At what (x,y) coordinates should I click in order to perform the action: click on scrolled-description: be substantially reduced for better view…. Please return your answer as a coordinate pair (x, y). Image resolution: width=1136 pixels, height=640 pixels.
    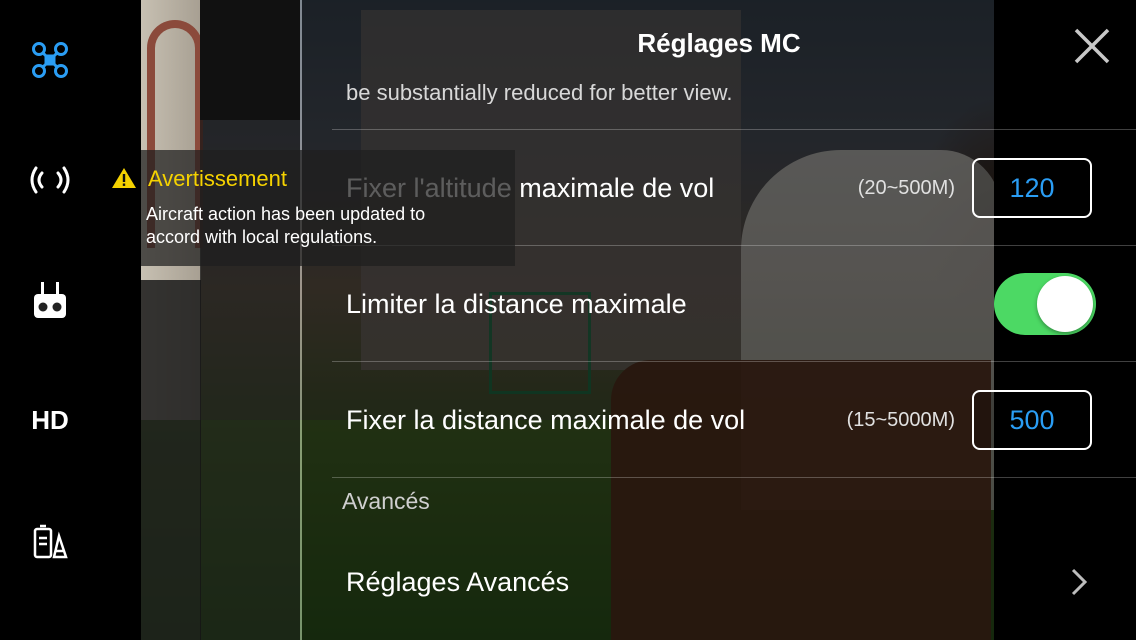
    Looking at the image, I should click on (539, 91).